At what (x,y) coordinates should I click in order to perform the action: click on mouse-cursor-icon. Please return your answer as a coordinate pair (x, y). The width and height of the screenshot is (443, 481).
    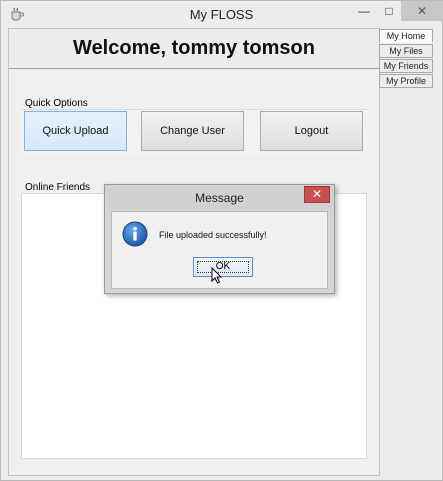
    Looking at the image, I should click on (217, 275).